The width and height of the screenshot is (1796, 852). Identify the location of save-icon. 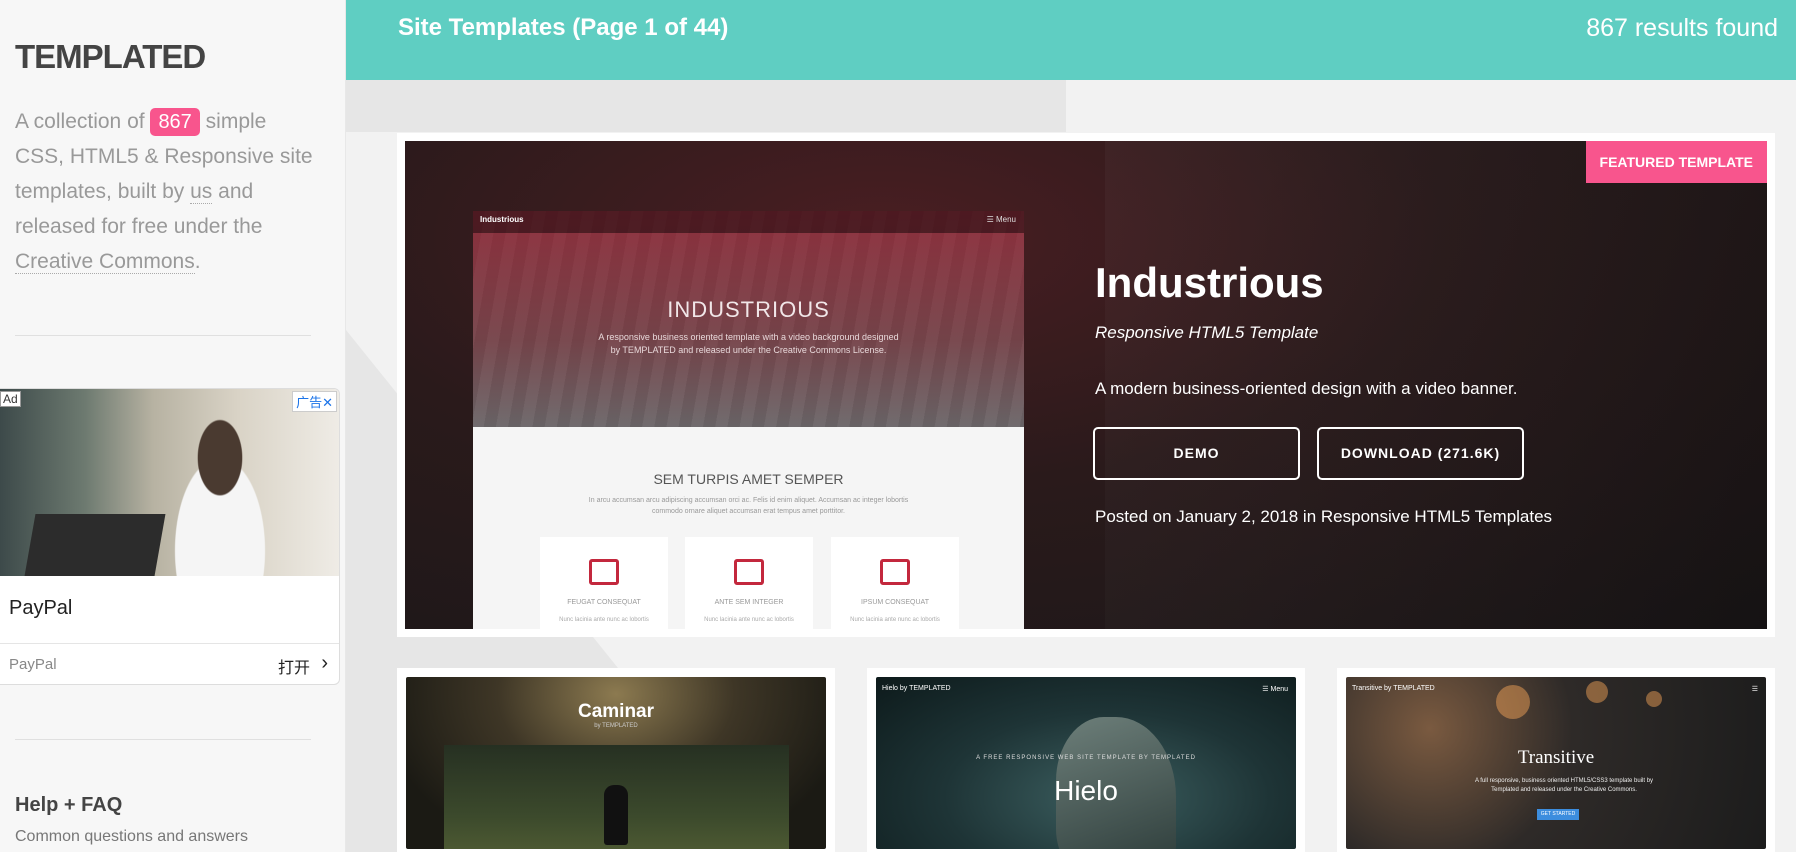
(895, 572).